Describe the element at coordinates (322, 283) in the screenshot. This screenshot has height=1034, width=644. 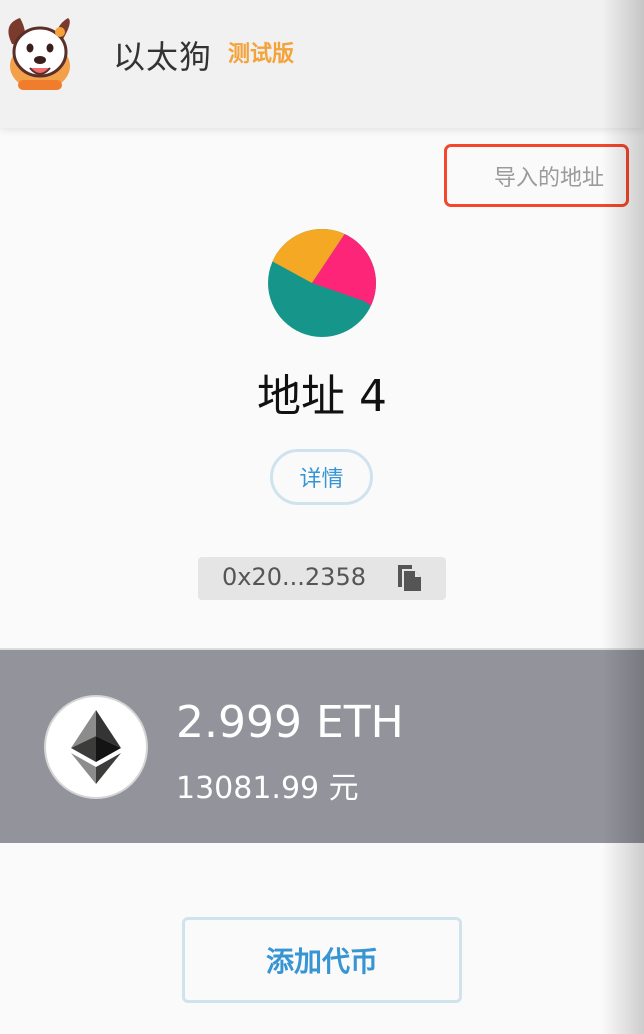
I see `identicon-icon` at that location.